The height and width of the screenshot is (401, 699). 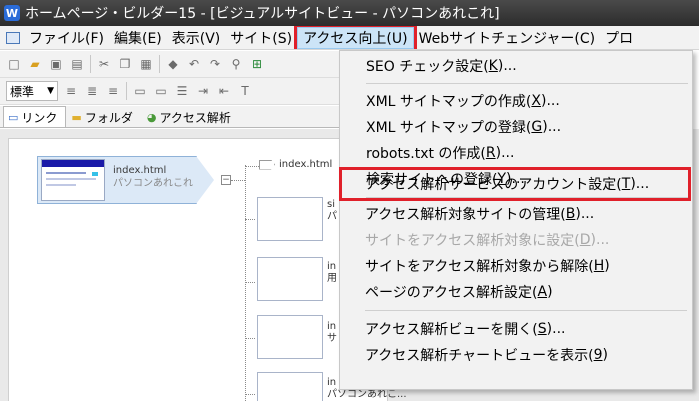 I want to click on find-icon: ⚲, so click(x=236, y=64).